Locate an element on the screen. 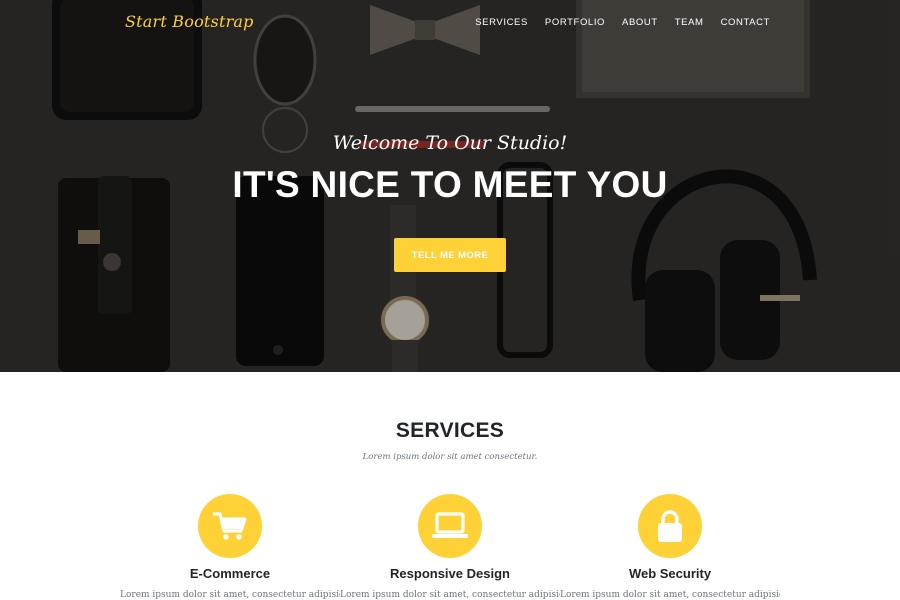  nav-links: SERVICES PORTFOLIO ABOUT TEAM CONTACT is located at coordinates (622, 22).